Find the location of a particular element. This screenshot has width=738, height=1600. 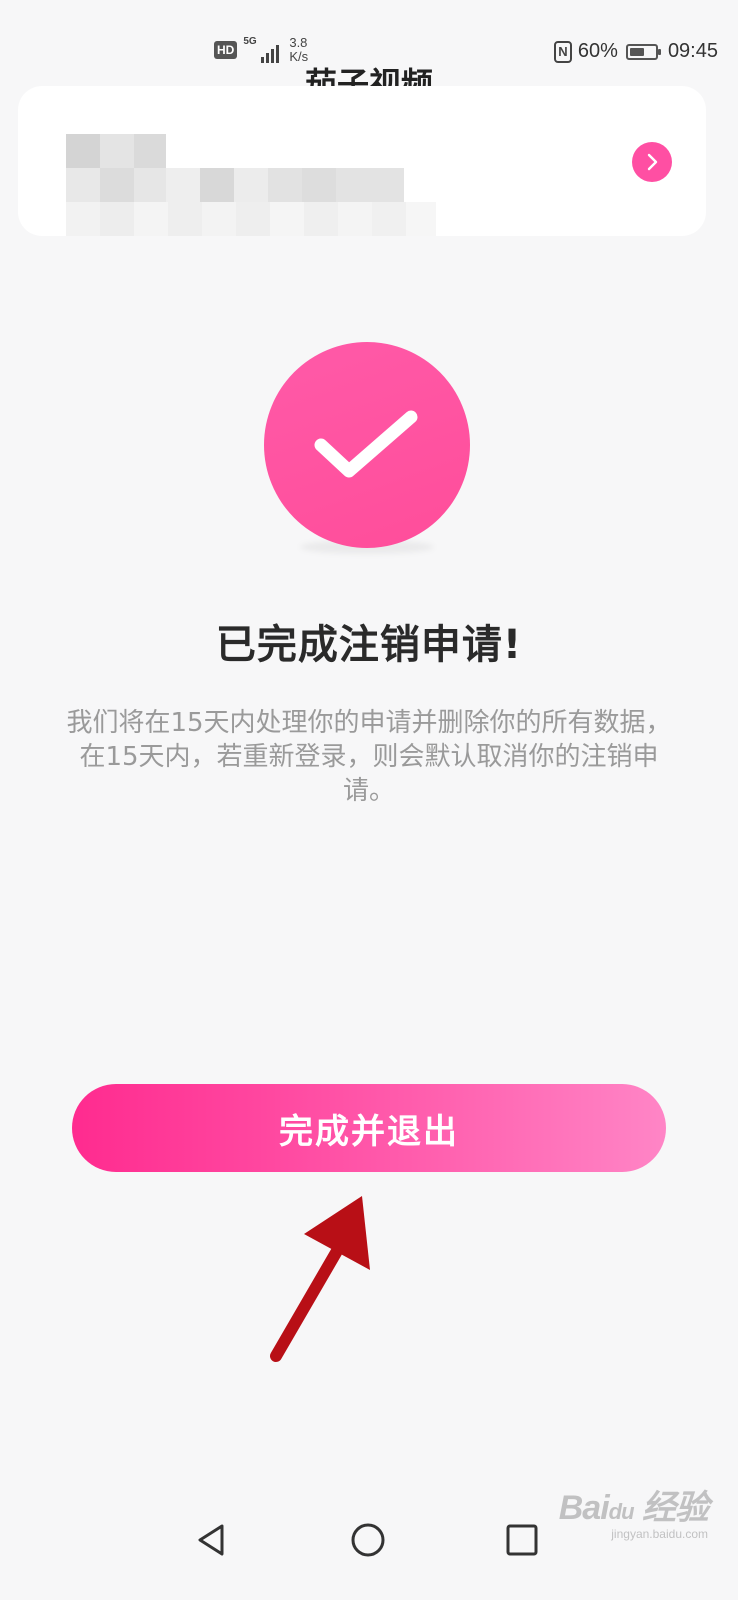

nav-recent-button is located at coordinates (522, 1540).